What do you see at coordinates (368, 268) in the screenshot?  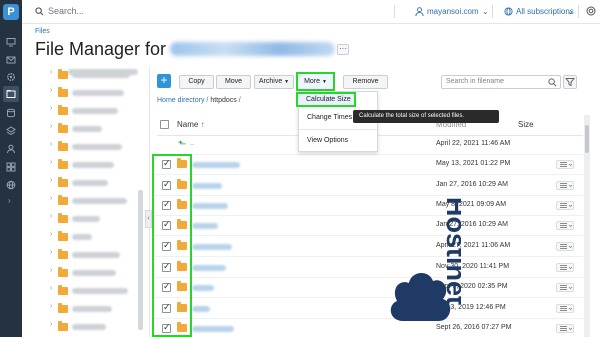 I see `table-row: Nov 30, 2020 11:41 PM` at bounding box center [368, 268].